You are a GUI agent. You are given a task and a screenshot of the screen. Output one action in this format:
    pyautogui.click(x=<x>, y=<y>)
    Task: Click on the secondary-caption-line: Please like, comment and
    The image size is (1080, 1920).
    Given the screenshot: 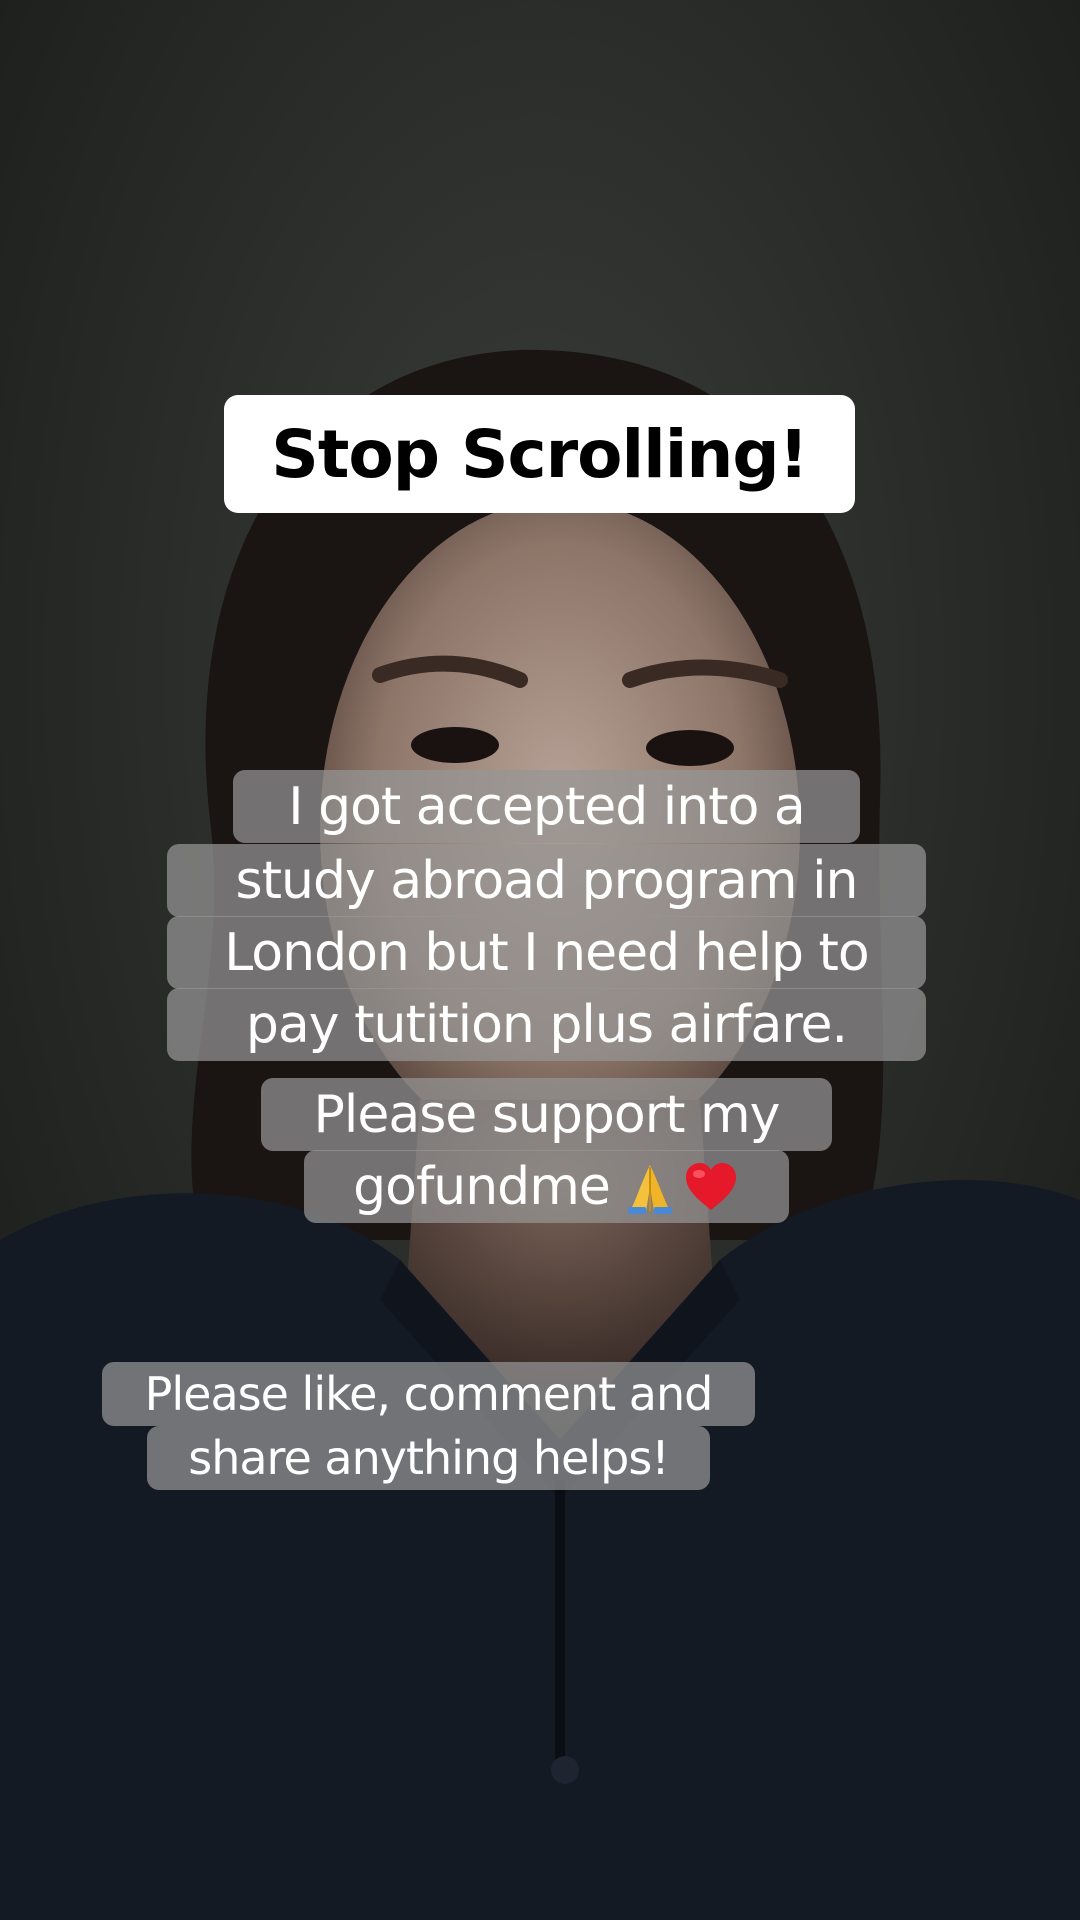 What is the action you would take?
    pyautogui.click(x=428, y=1394)
    